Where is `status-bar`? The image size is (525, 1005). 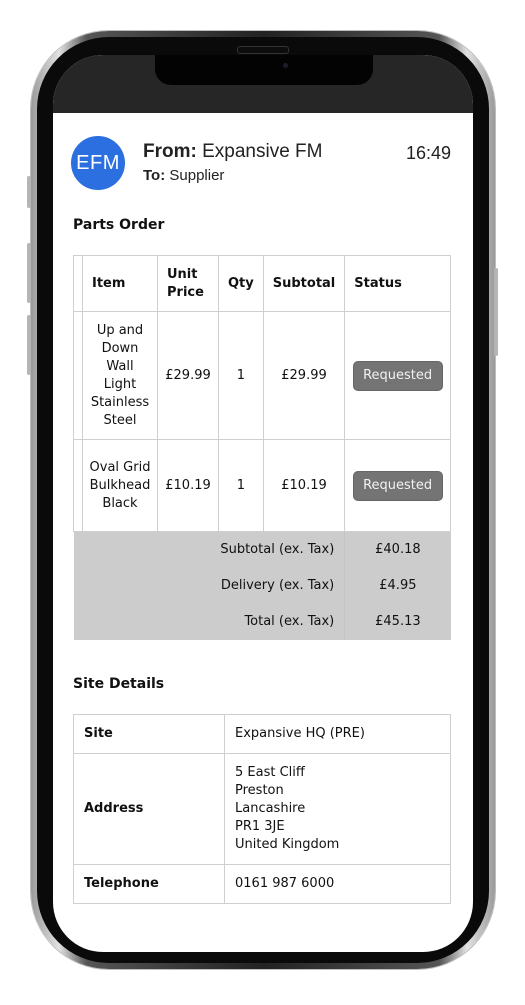 status-bar is located at coordinates (263, 84).